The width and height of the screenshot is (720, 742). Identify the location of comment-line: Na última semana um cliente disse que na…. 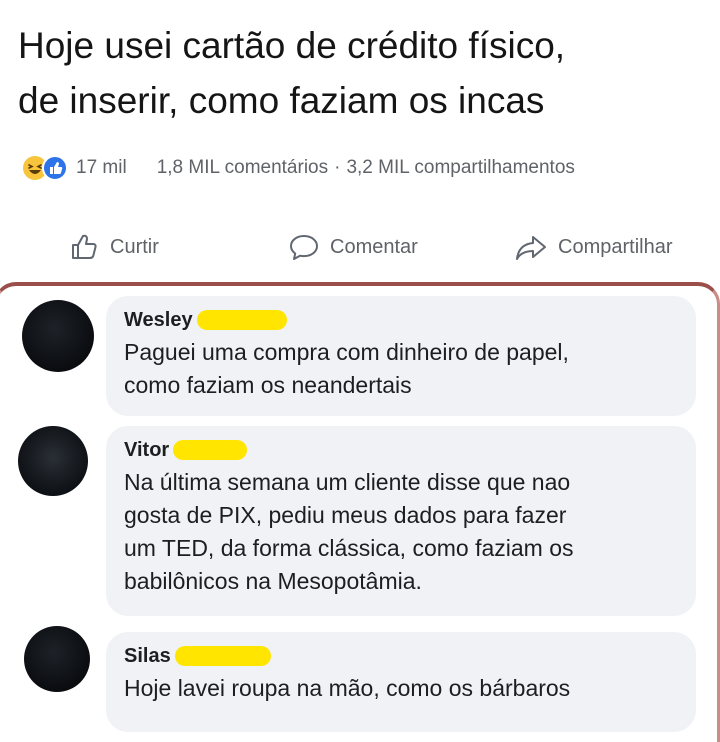
(347, 482).